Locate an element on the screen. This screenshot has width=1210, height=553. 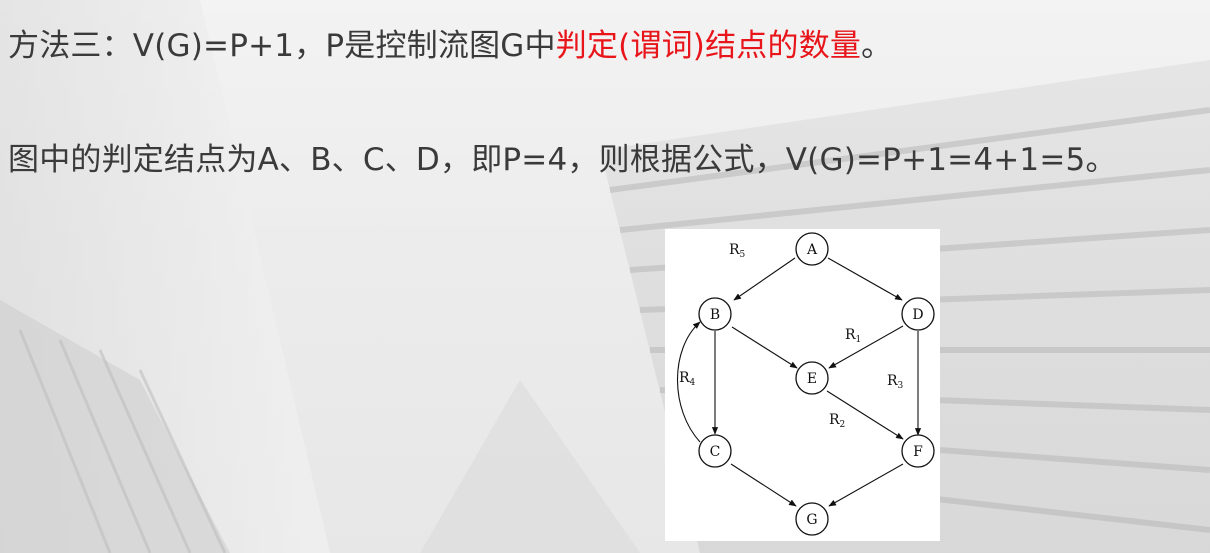
svg-text: A is located at coordinates (812, 250).